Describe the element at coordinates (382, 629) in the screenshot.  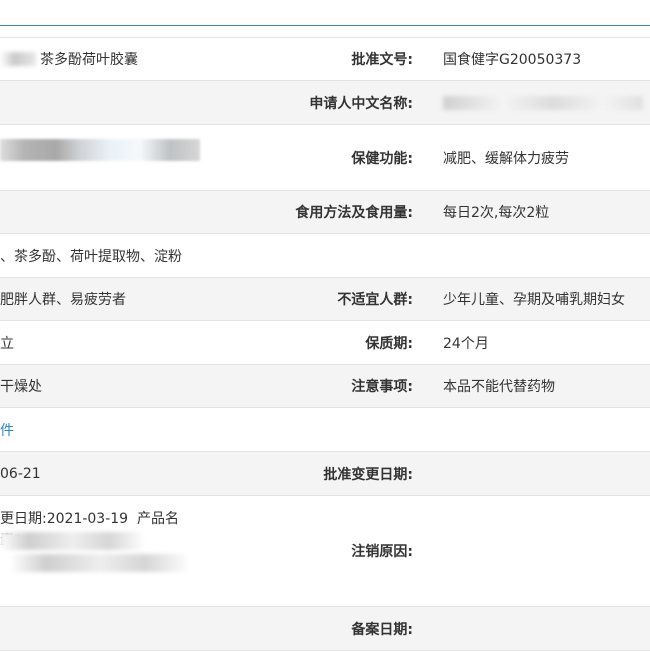
I see `field-label: 备案日期:` at that location.